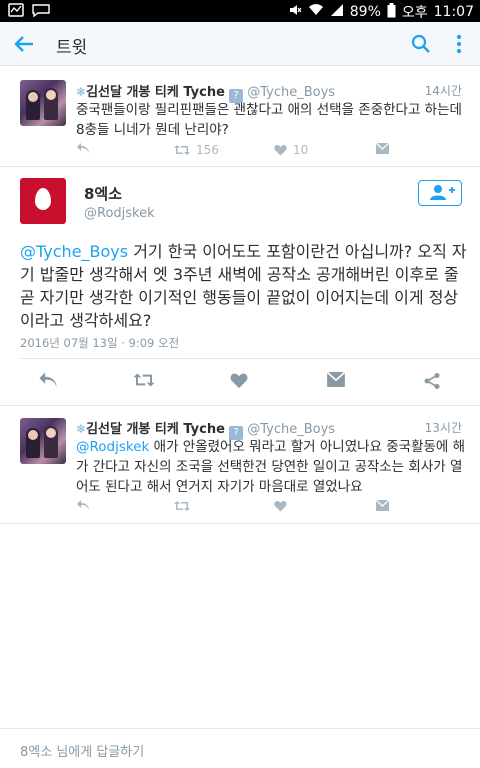 The image size is (480, 768). What do you see at coordinates (207, 150) in the screenshot?
I see `retweet-count: 156` at bounding box center [207, 150].